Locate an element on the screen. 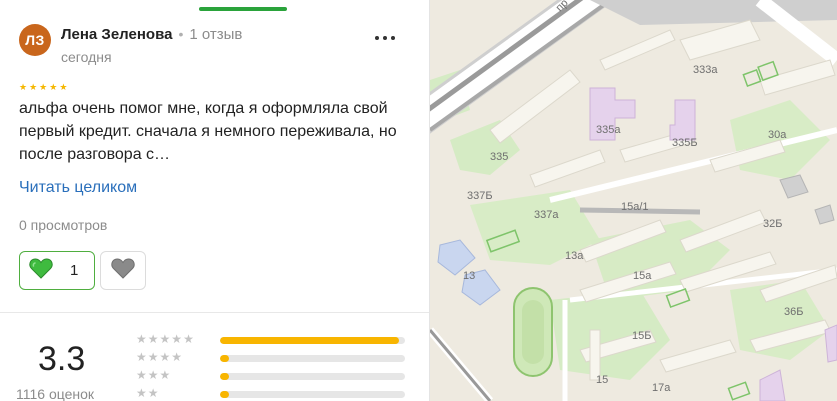 Image resolution: width=837 pixels, height=401 pixels. rating-row: ★ ★ ★ ★ ★ is located at coordinates (271, 341).